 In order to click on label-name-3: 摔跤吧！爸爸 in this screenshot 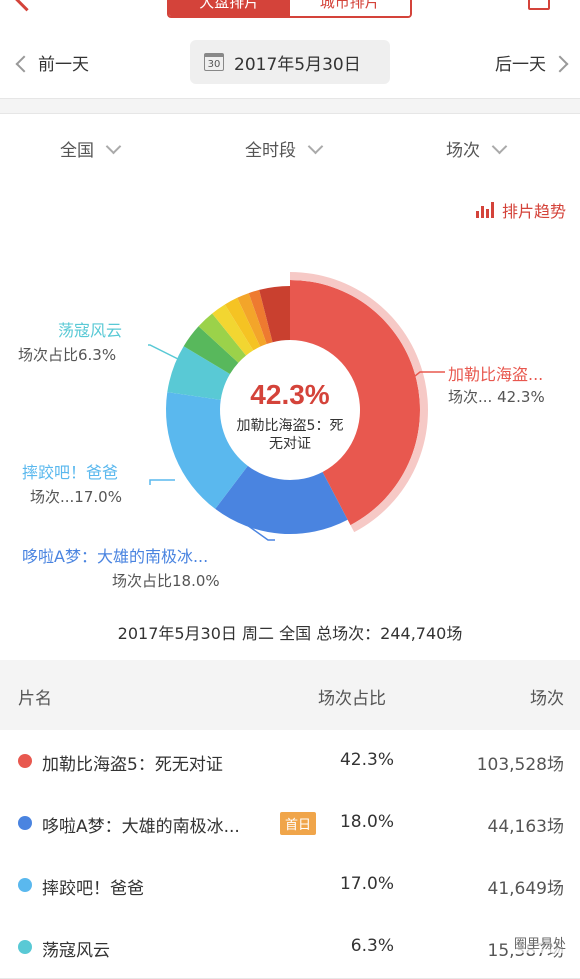, I will do `click(70, 472)`.